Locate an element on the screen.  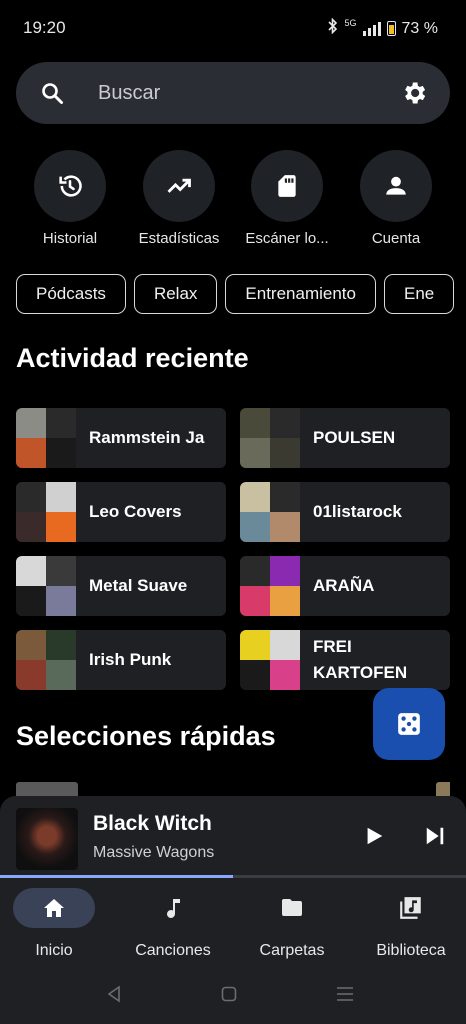
playlist-name: Metal Suave is located at coordinates (138, 585).